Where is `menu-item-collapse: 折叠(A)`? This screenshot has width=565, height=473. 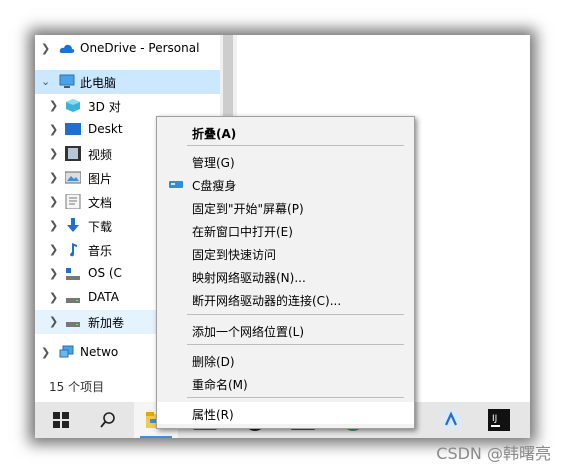 menu-item-collapse: 折叠(A) is located at coordinates (285, 132).